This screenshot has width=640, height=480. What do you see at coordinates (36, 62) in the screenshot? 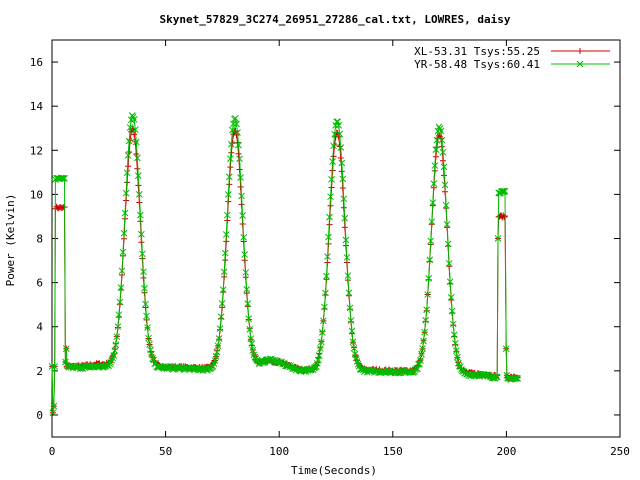
I see `y-tick-label: 16` at bounding box center [36, 62].